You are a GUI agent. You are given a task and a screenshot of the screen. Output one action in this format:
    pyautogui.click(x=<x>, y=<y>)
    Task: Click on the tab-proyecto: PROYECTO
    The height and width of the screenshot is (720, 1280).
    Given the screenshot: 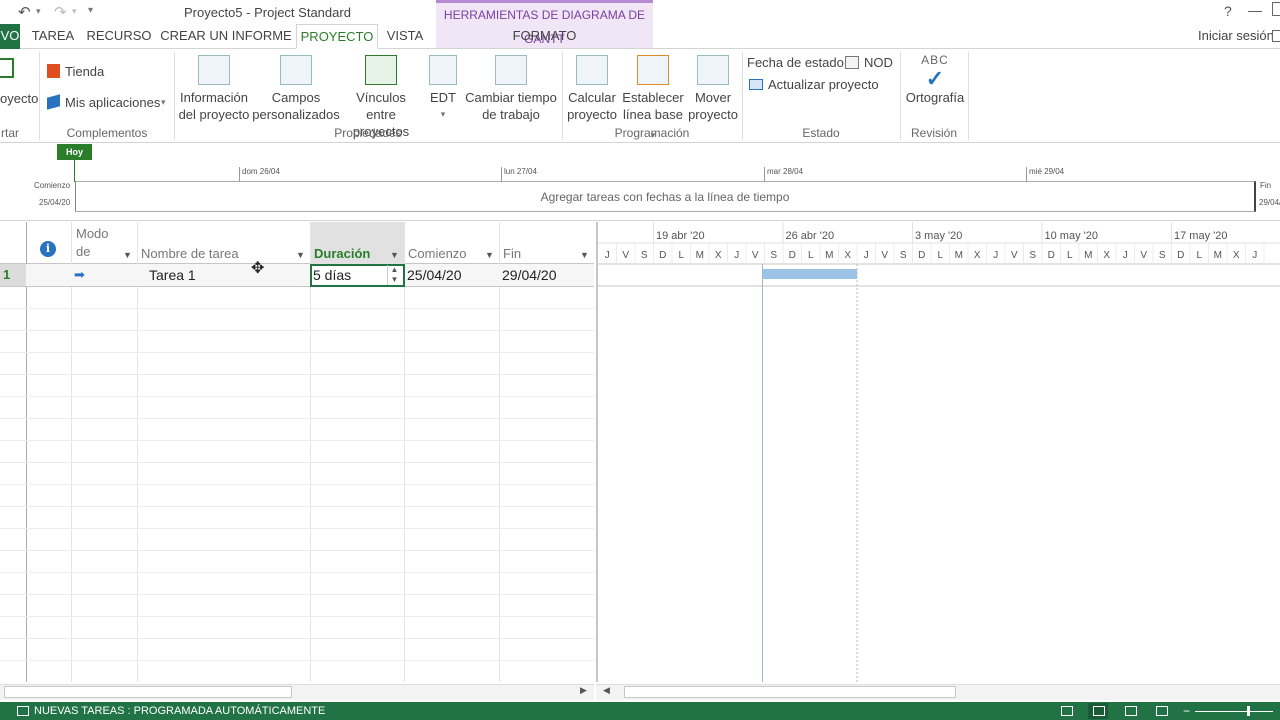 What is the action you would take?
    pyautogui.click(x=337, y=36)
    